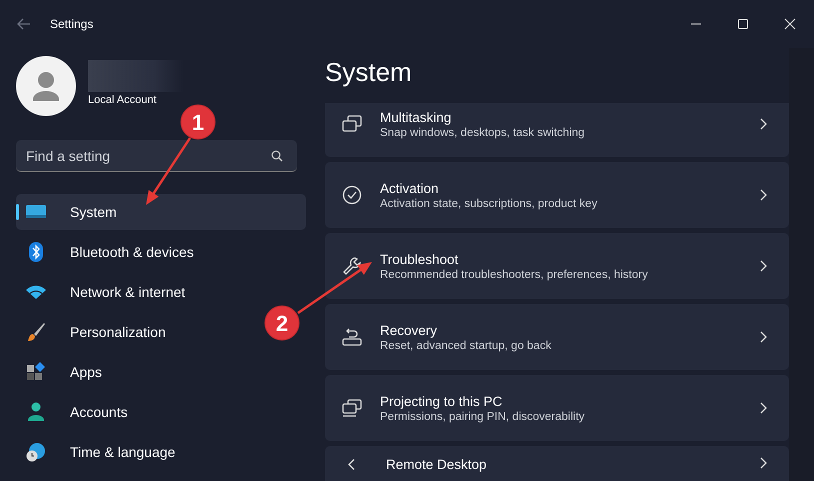 The width and height of the screenshot is (814, 481). I want to click on settings-card: Remote Desktop, so click(557, 463).